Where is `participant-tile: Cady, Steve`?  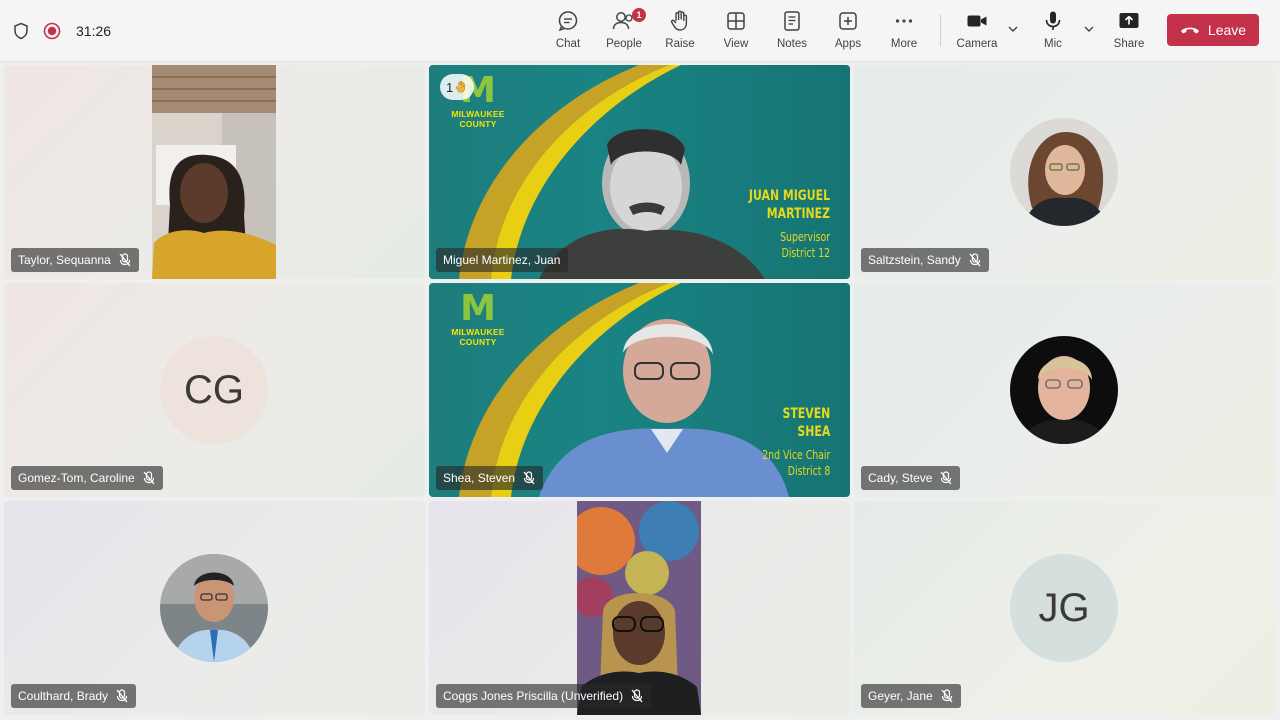 participant-tile: Cady, Steve is located at coordinates (1064, 390).